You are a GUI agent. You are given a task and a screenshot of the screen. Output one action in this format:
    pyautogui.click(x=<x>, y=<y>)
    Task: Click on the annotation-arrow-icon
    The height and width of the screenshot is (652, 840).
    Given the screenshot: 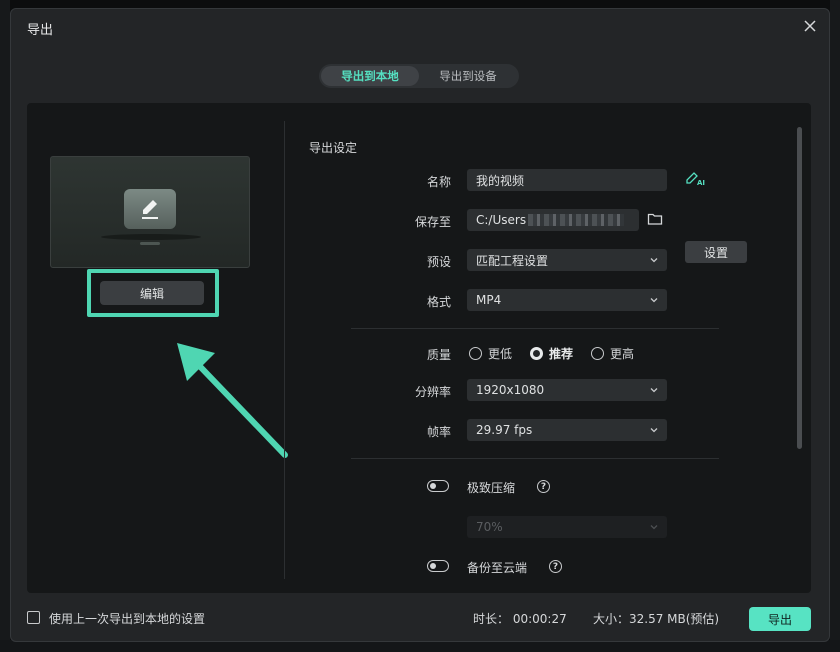 What is the action you would take?
    pyautogui.click(x=232, y=400)
    